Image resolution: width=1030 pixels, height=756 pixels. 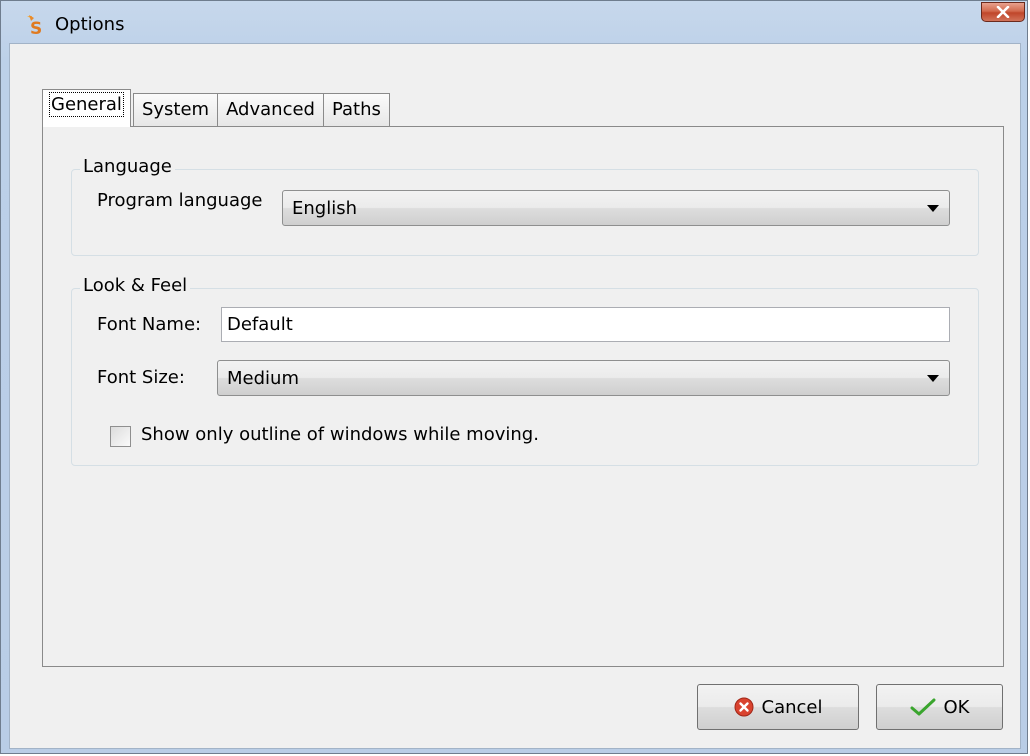 I want to click on tab-general: General, so click(x=86, y=108).